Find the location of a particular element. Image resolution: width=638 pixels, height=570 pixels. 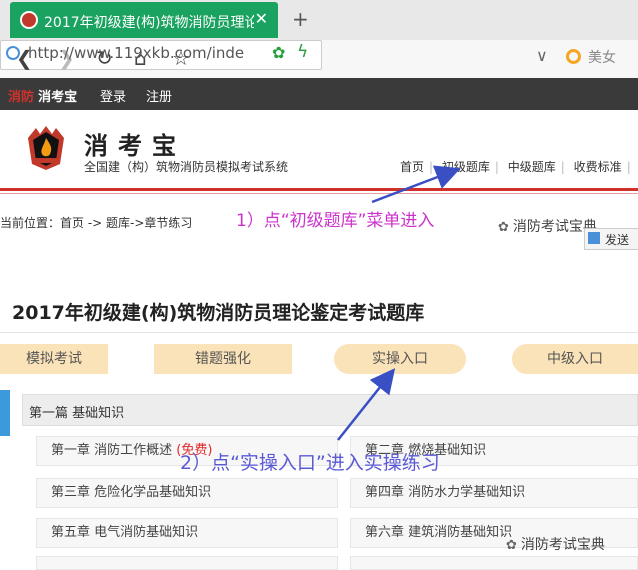

annotation-arrows is located at coordinates (399, 303).